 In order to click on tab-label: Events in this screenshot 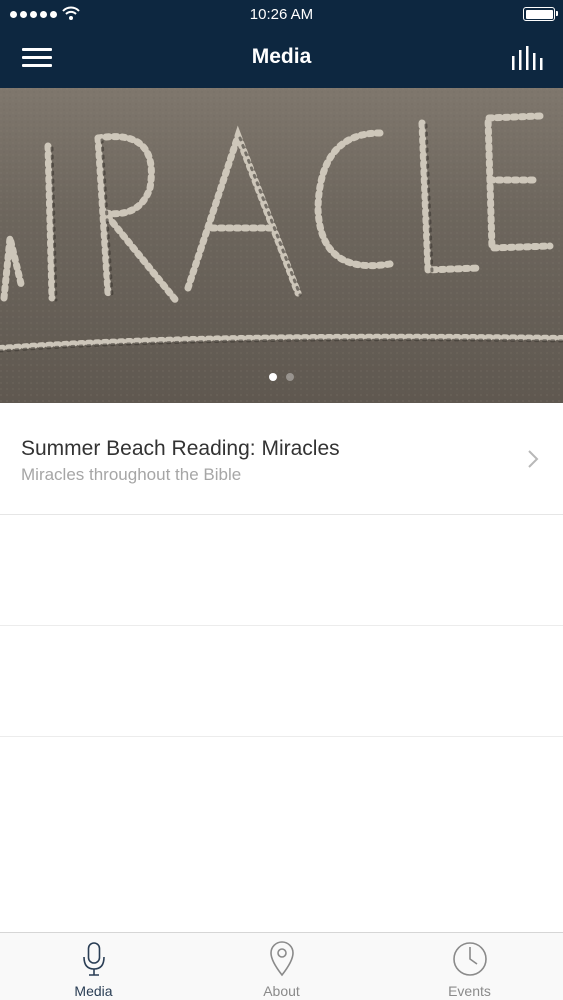, I will do `click(469, 991)`.